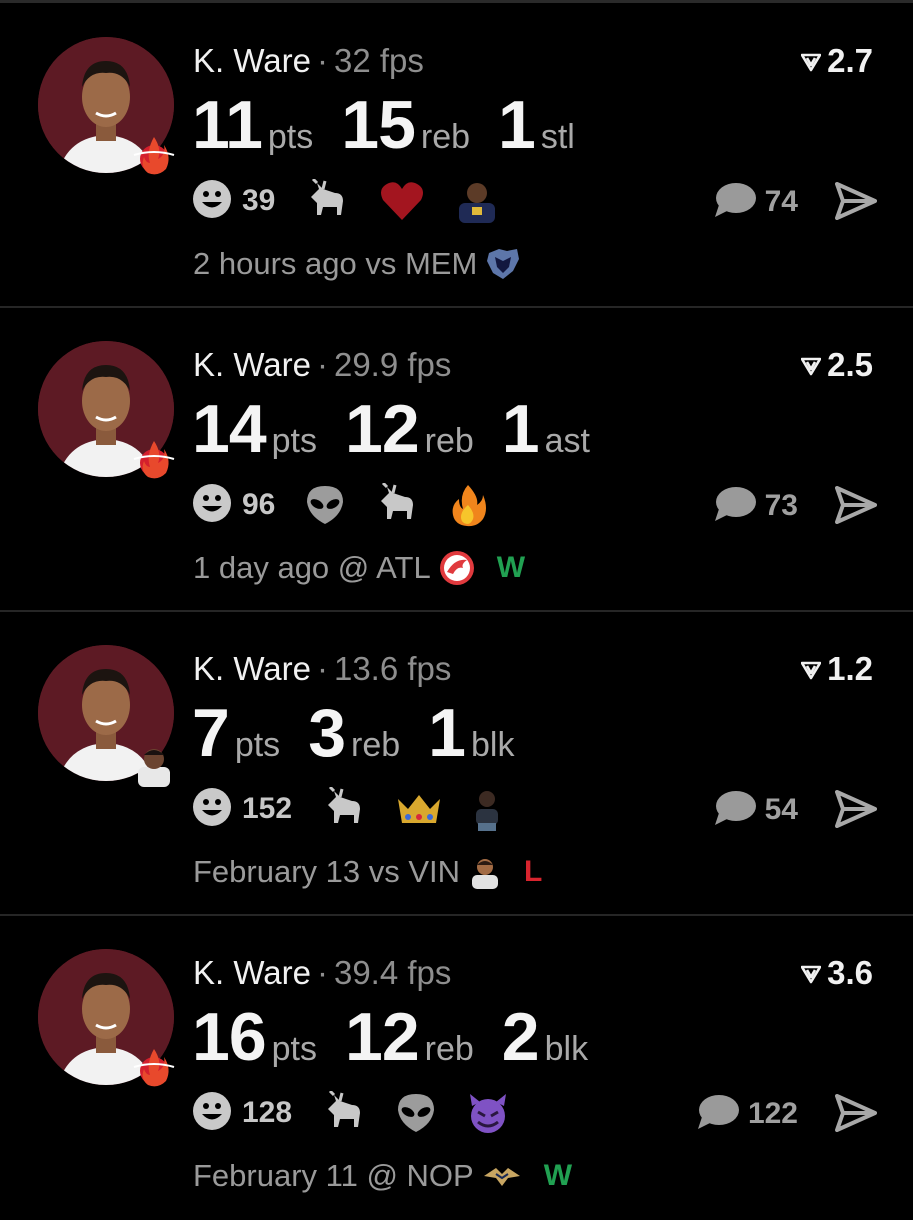 The height and width of the screenshot is (1220, 913). Describe the element at coordinates (445, 137) in the screenshot. I see `stat-unit: reb` at that location.